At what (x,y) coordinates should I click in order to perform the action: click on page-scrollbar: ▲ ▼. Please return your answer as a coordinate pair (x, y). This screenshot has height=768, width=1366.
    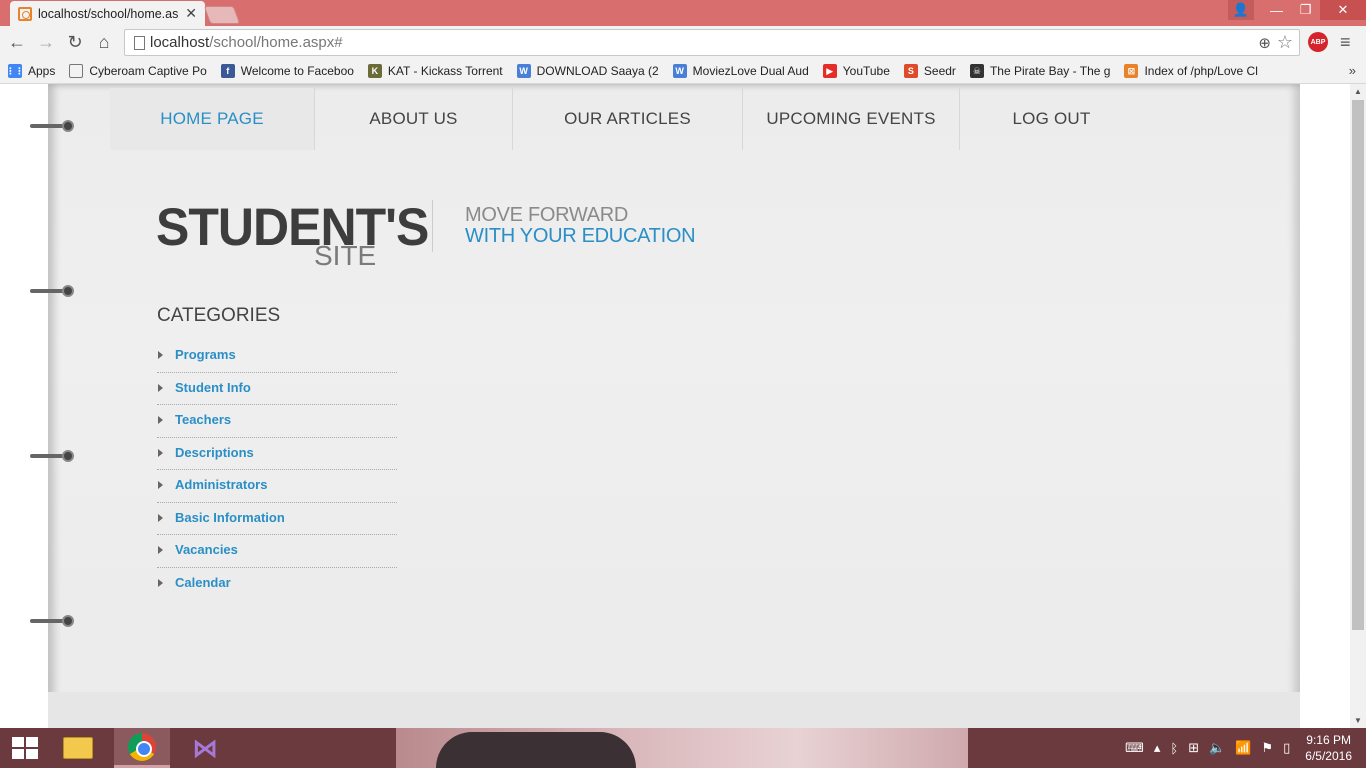
    Looking at the image, I should click on (1358, 406).